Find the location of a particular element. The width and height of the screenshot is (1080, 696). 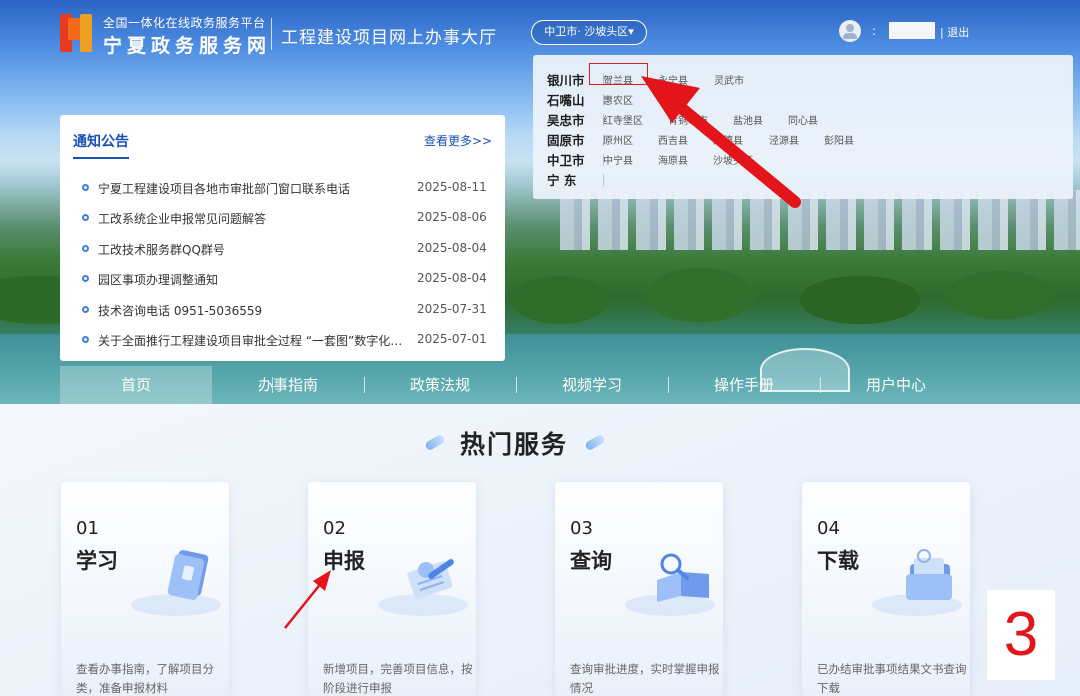

notice-item-date: 2025-07-01 is located at coordinates (452, 339).